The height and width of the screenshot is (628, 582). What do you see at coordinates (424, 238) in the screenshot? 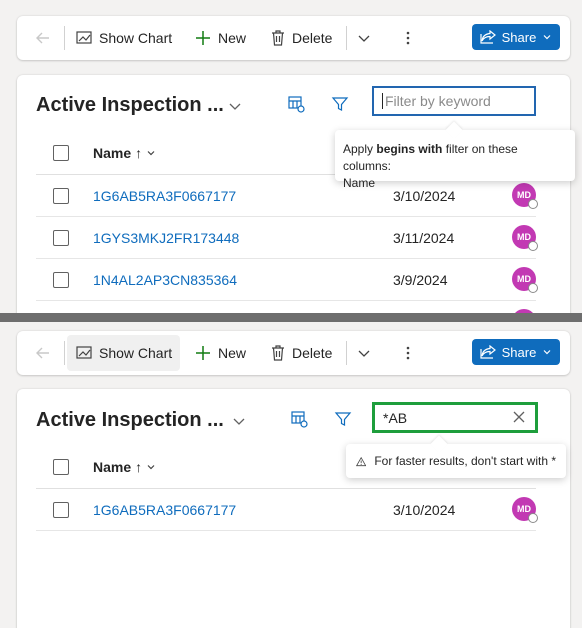
I see `record-date: 3/11/2024` at bounding box center [424, 238].